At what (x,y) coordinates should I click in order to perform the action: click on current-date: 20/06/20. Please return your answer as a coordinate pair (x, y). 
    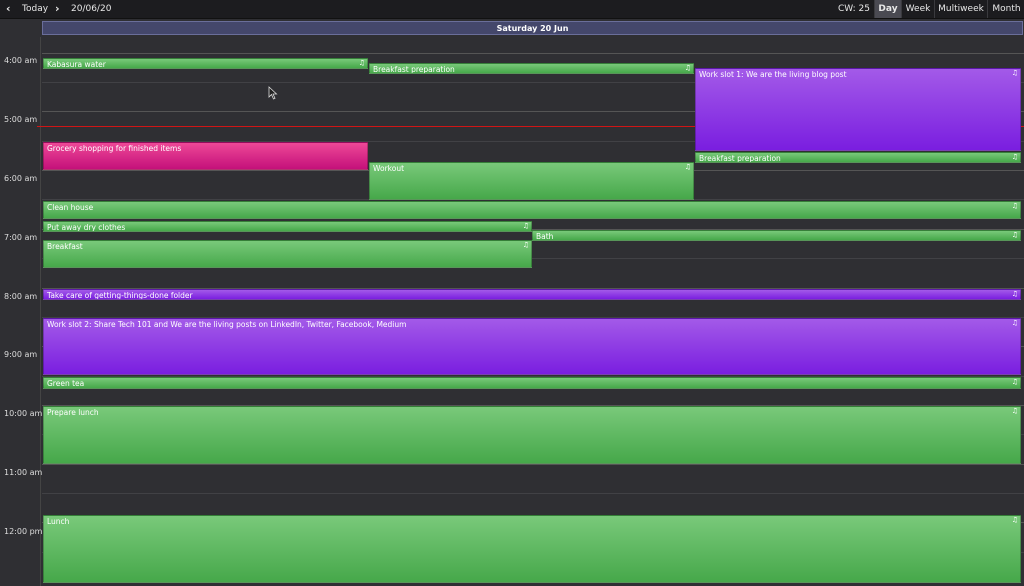
    Looking at the image, I should click on (91, 9).